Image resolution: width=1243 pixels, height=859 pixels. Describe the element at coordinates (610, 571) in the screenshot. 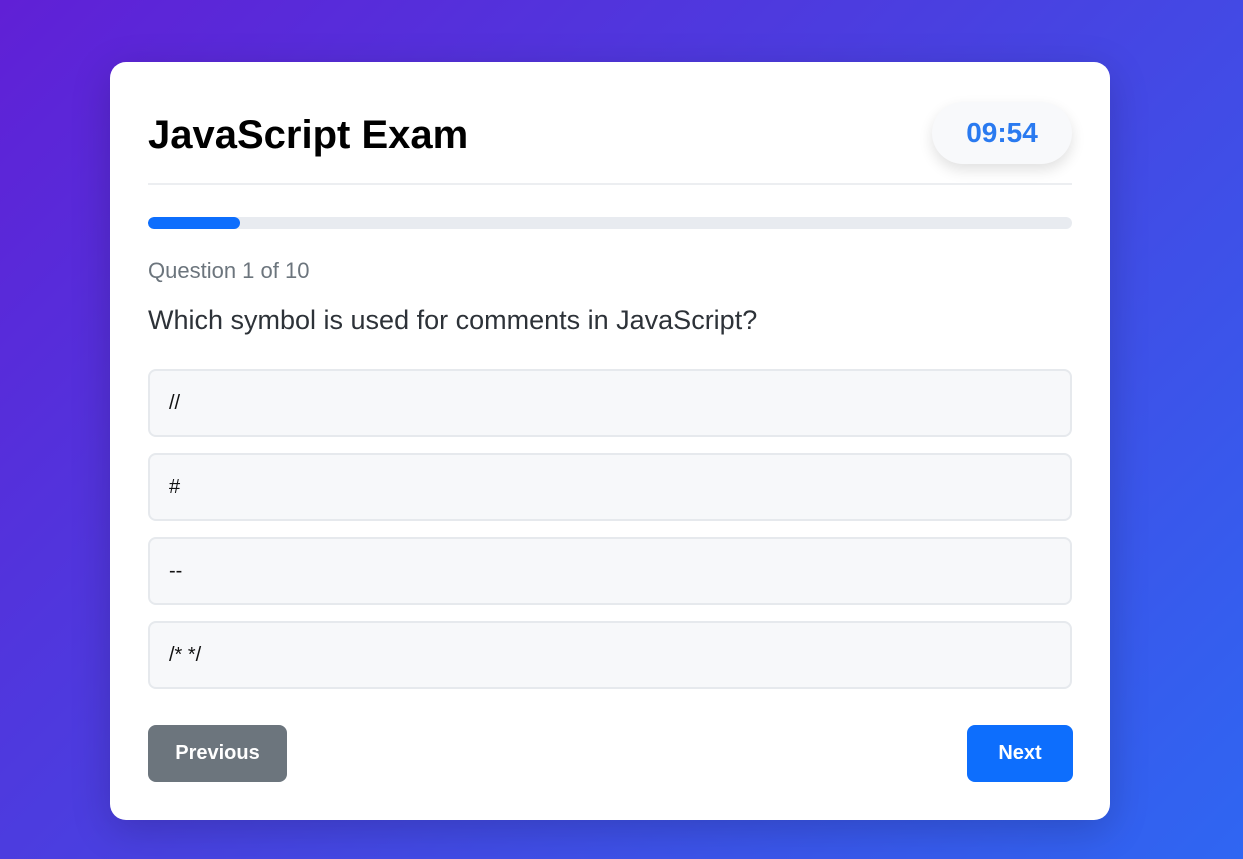

I see `answer-option: --` at that location.